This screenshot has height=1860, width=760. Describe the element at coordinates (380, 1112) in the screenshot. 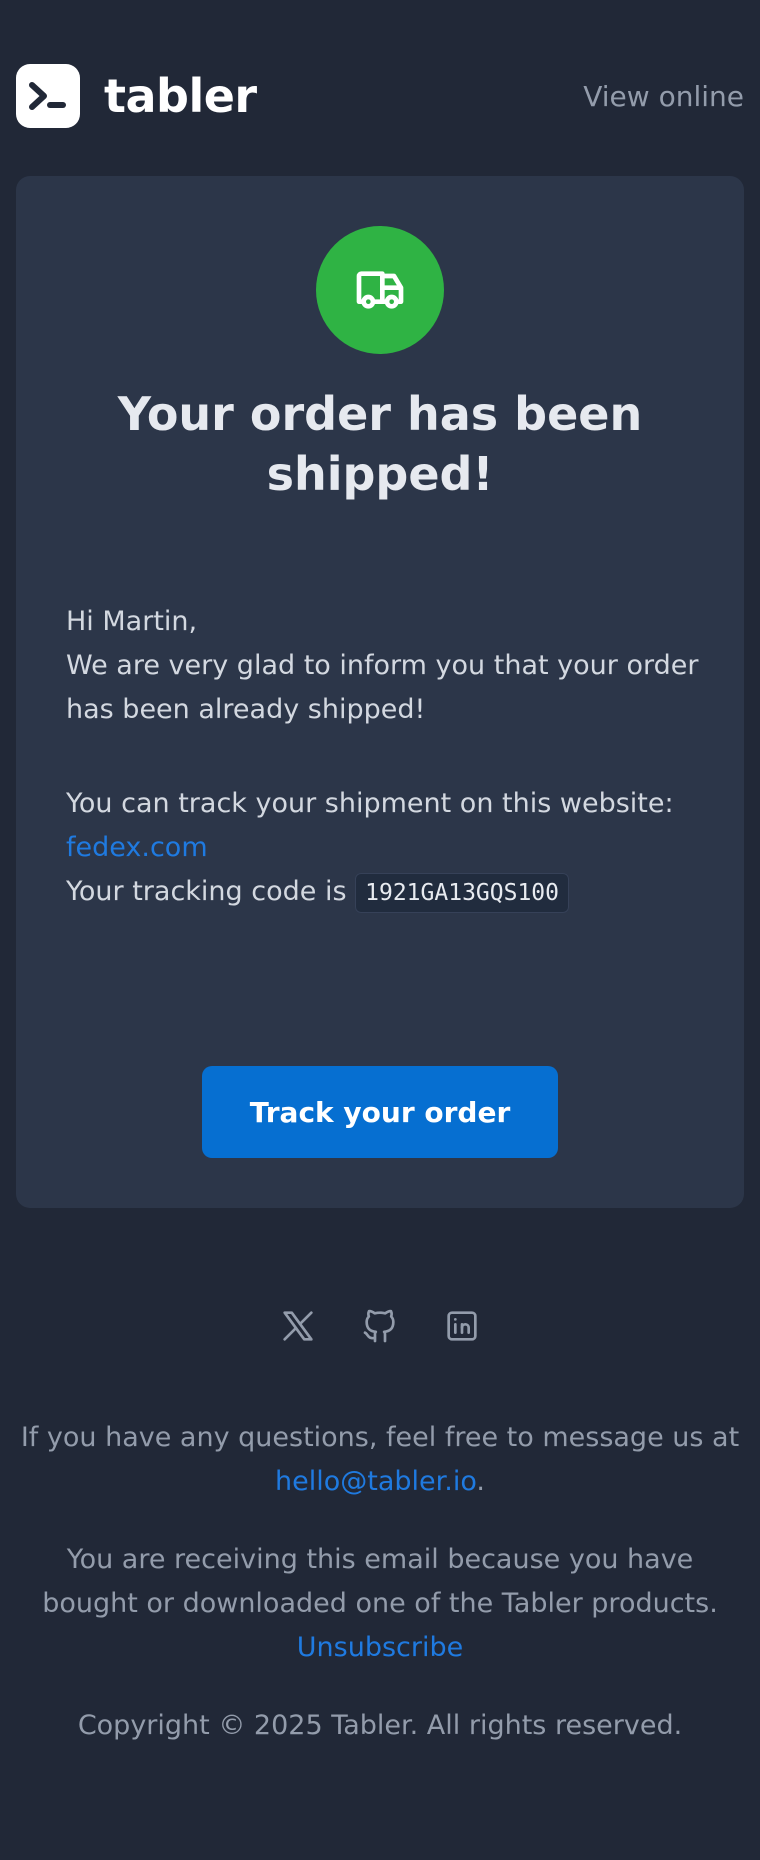

I see `track-order-button: Track your order` at that location.